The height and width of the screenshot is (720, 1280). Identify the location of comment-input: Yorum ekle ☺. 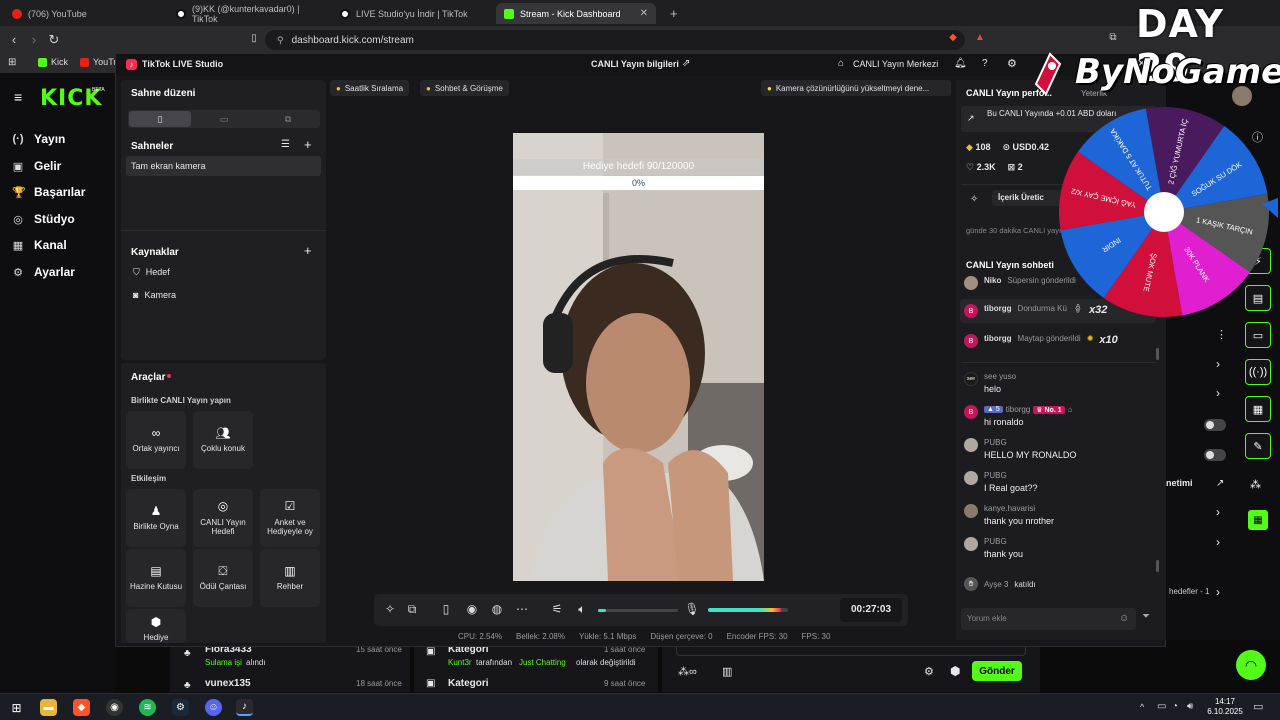
(1048, 619).